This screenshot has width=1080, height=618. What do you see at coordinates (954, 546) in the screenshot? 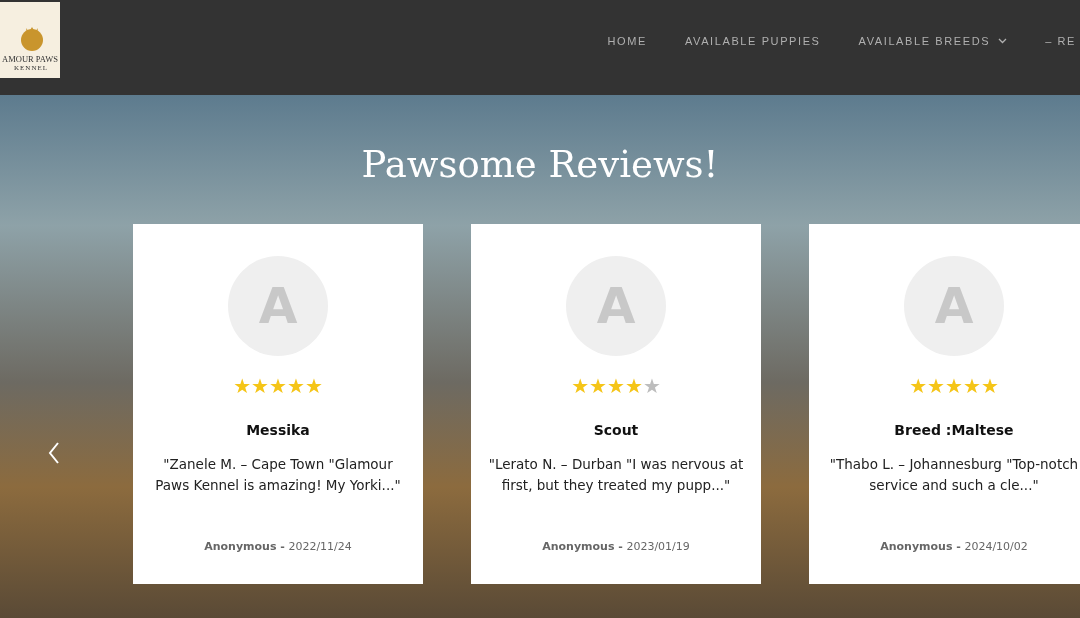
I see `review-meta: Anonymous - 2024/10/02` at bounding box center [954, 546].